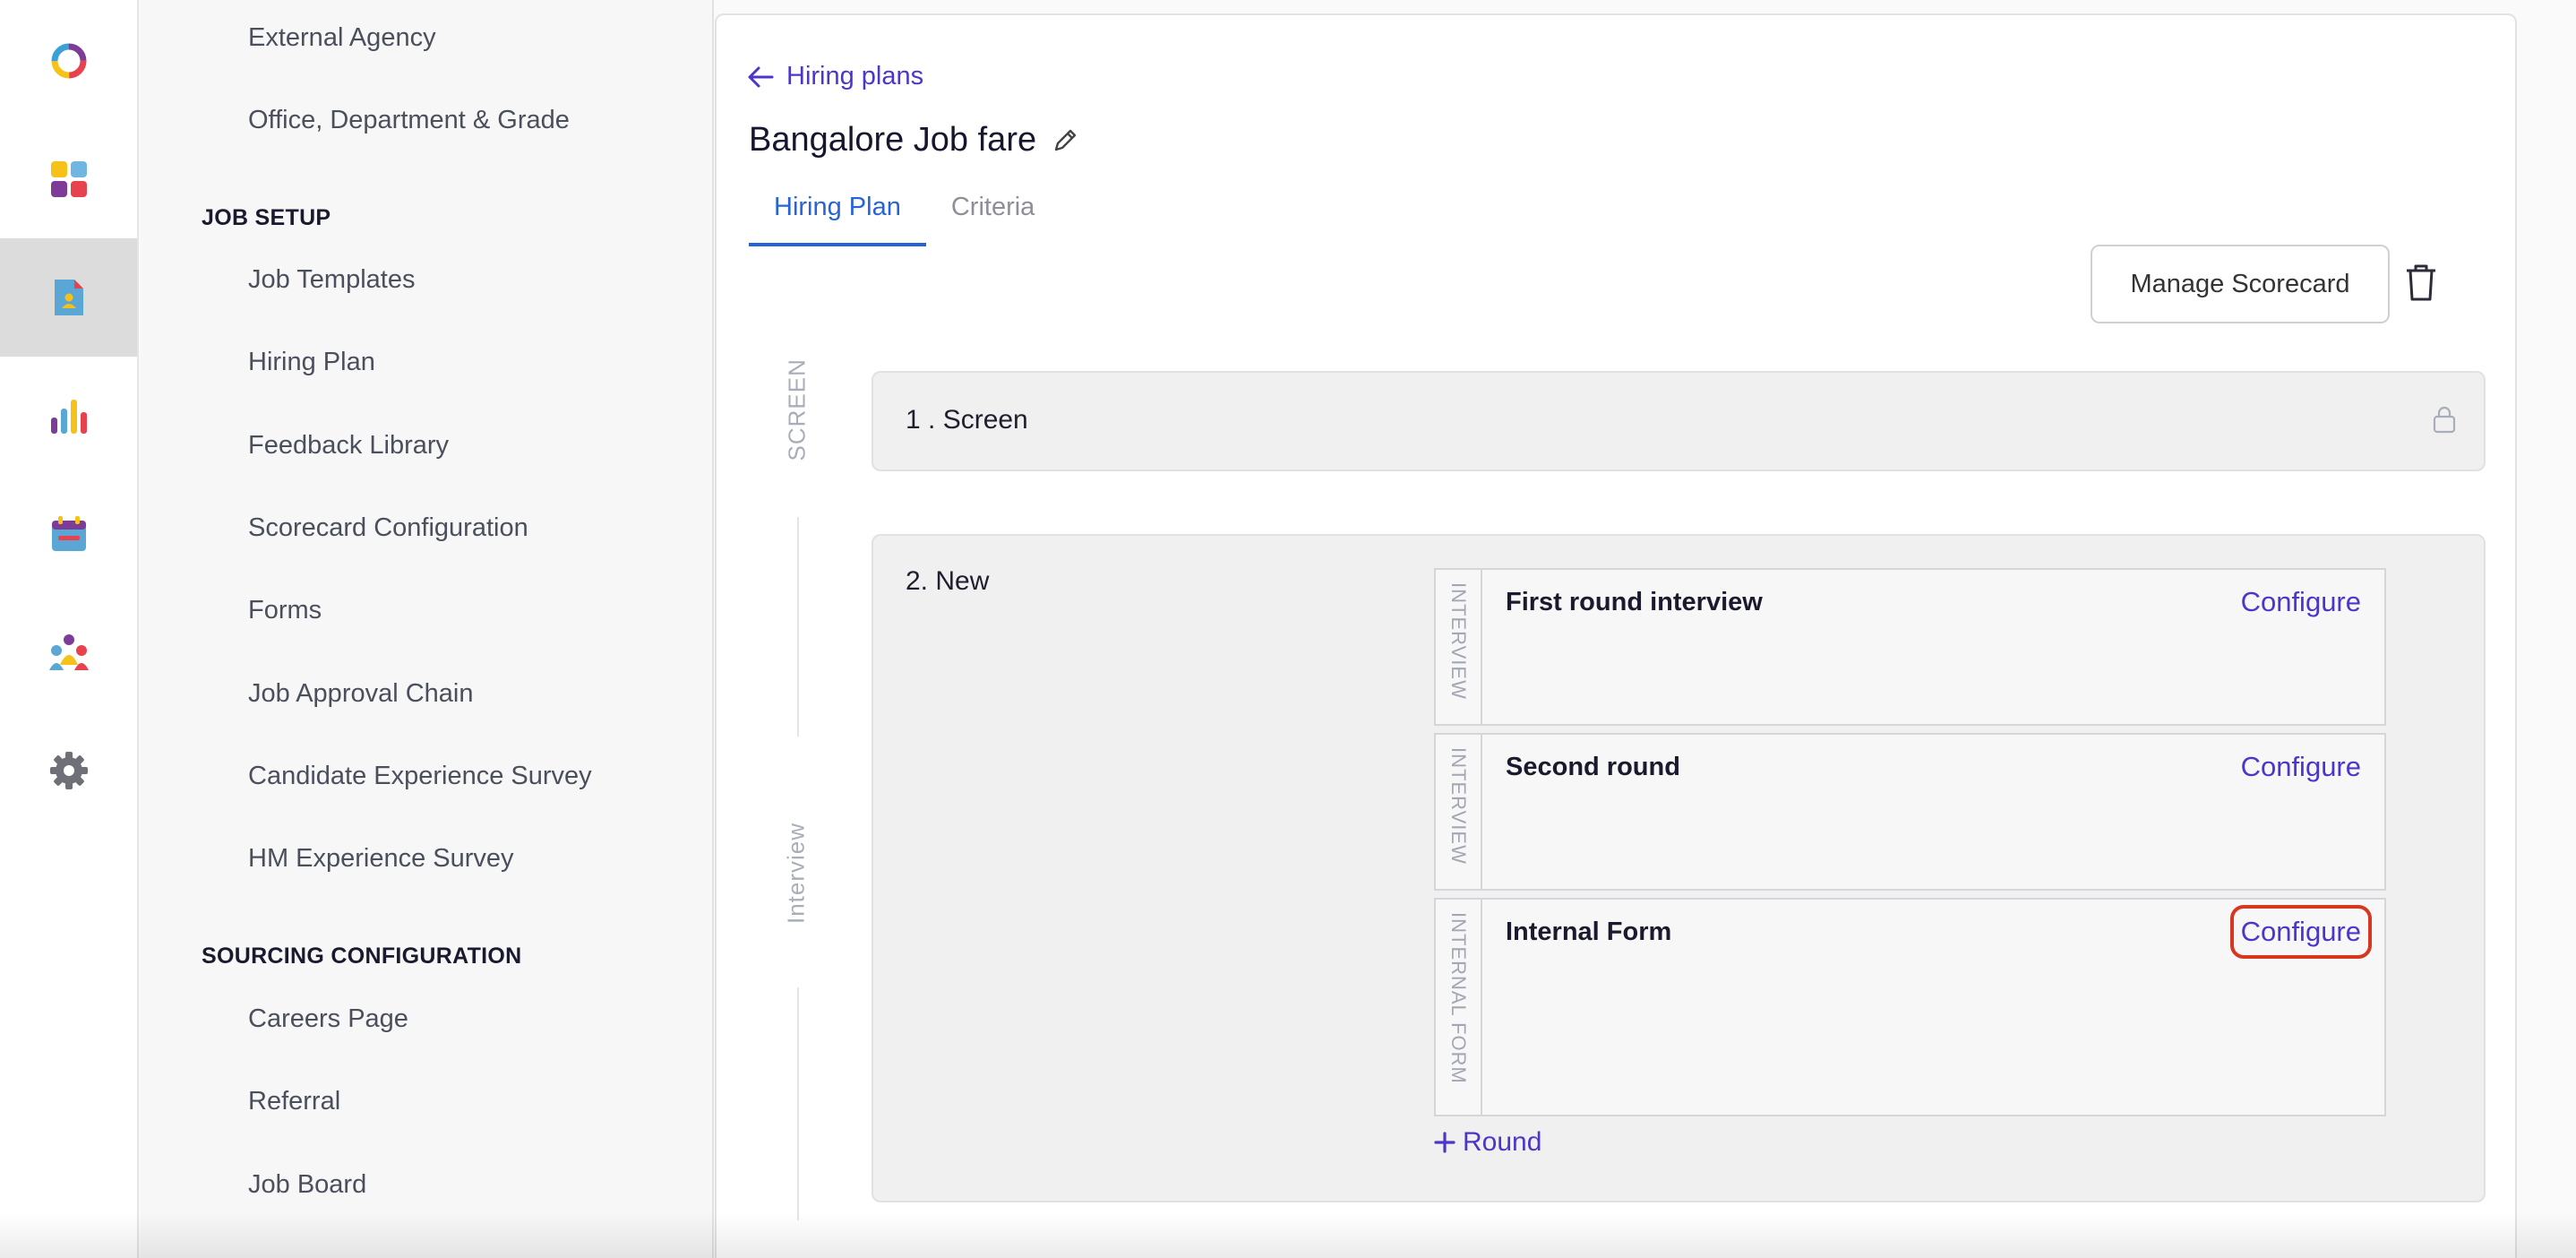 The image size is (2576, 1258). Describe the element at coordinates (331, 280) in the screenshot. I see `menu-item-job-templates: Job Templates` at that location.